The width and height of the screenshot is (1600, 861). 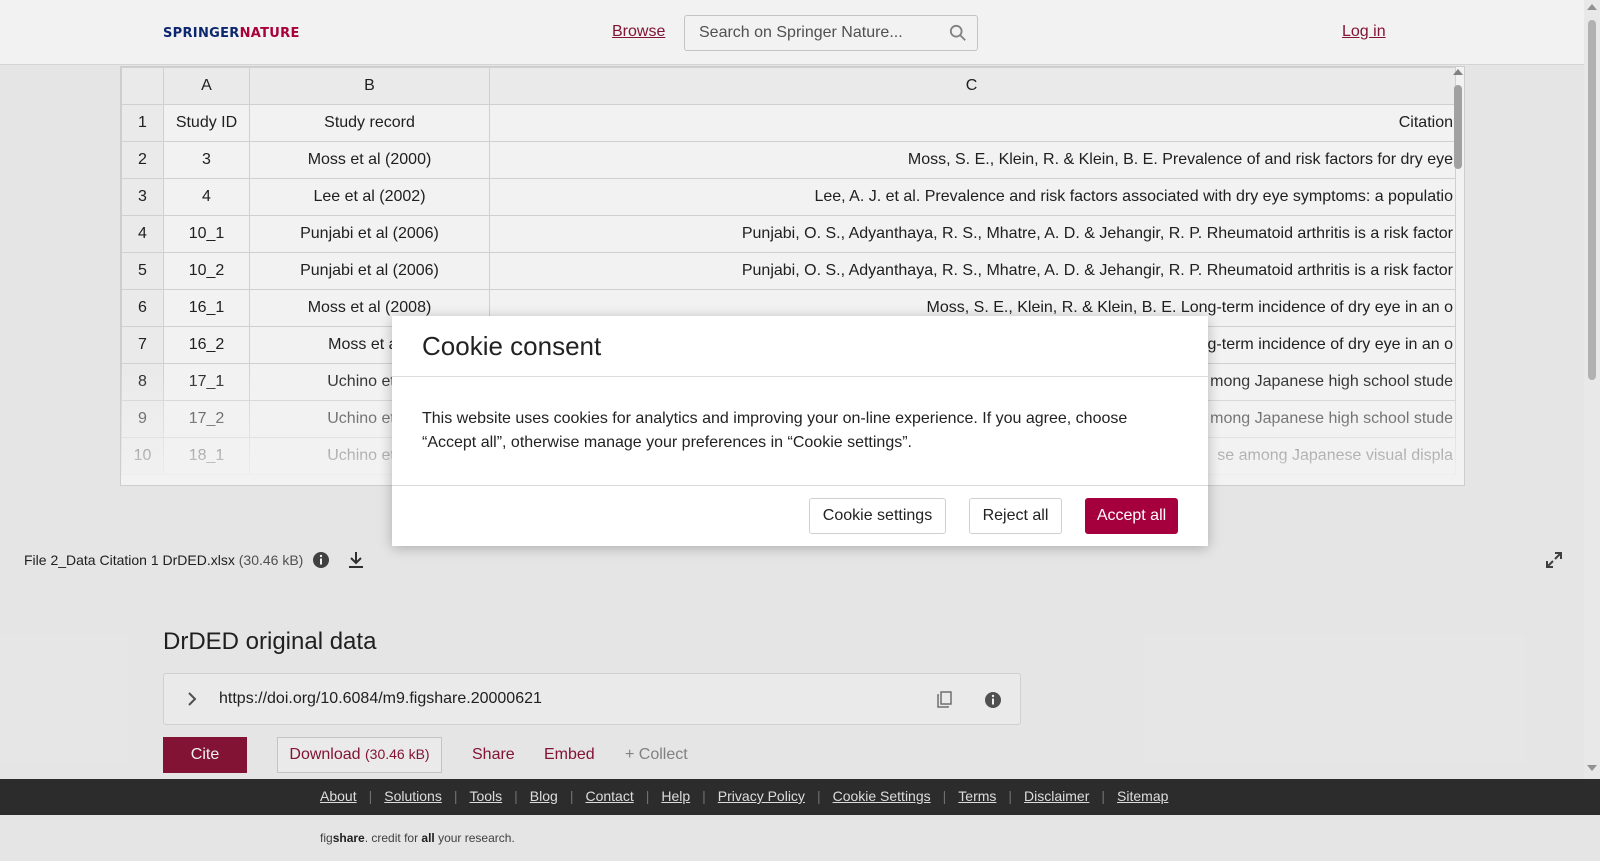 I want to click on reject-all-button: Reject all, so click(x=1015, y=516).